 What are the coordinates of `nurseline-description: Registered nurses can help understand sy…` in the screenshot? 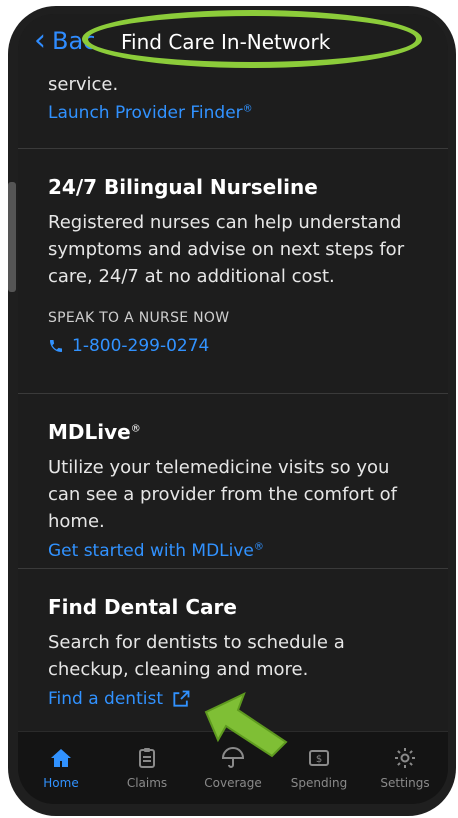 It's located at (226, 249).